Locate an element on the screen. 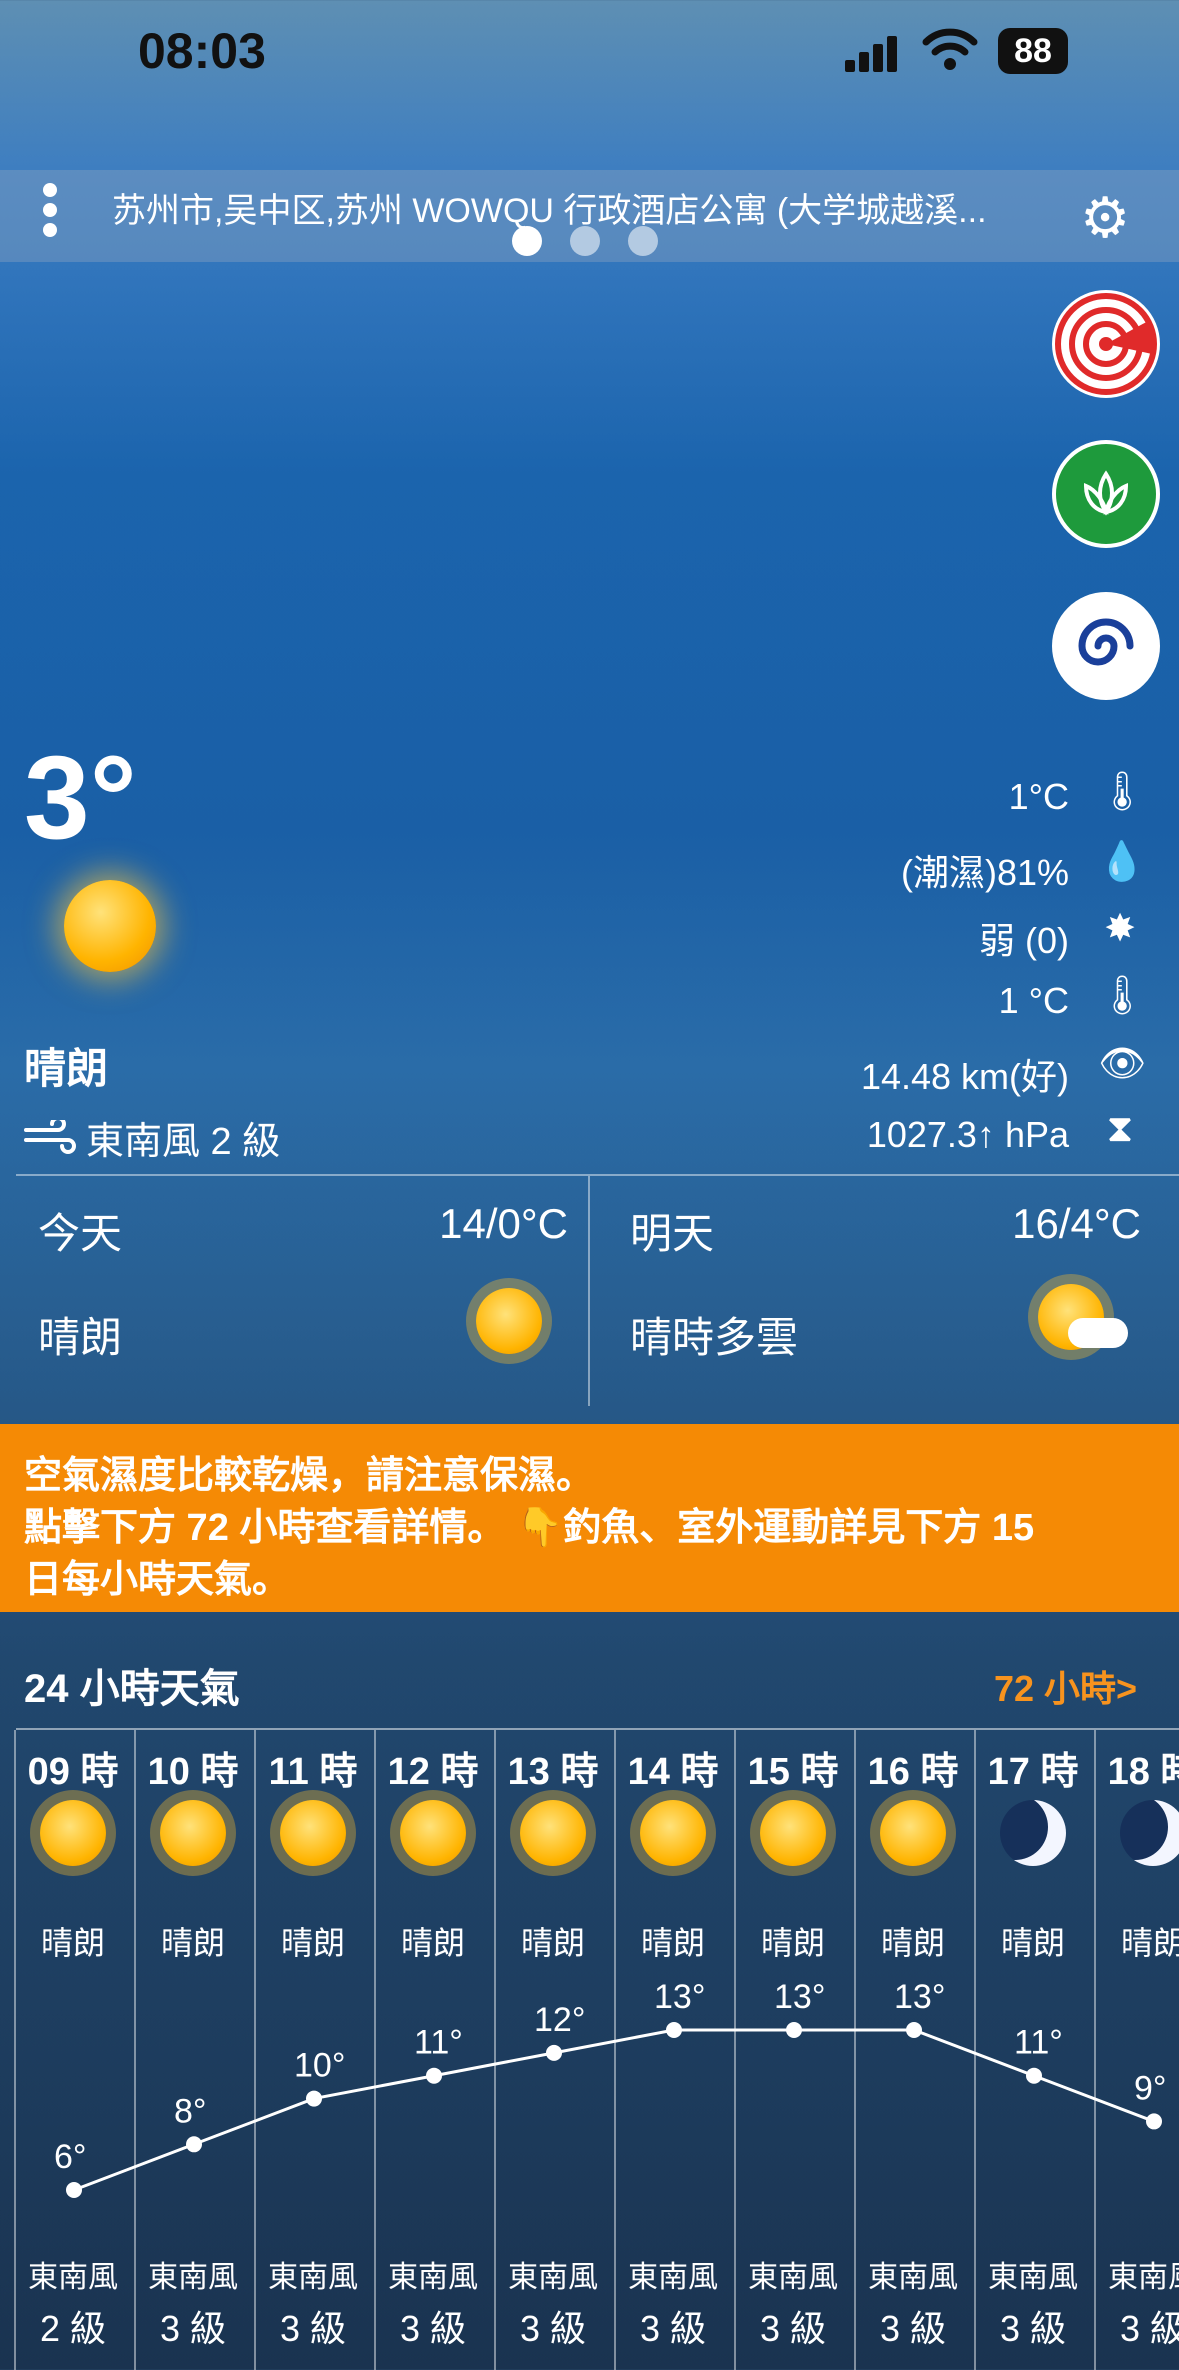 The width and height of the screenshot is (1179, 2370). hourly-72h-link: 72 小時> is located at coordinates (1065, 1686).